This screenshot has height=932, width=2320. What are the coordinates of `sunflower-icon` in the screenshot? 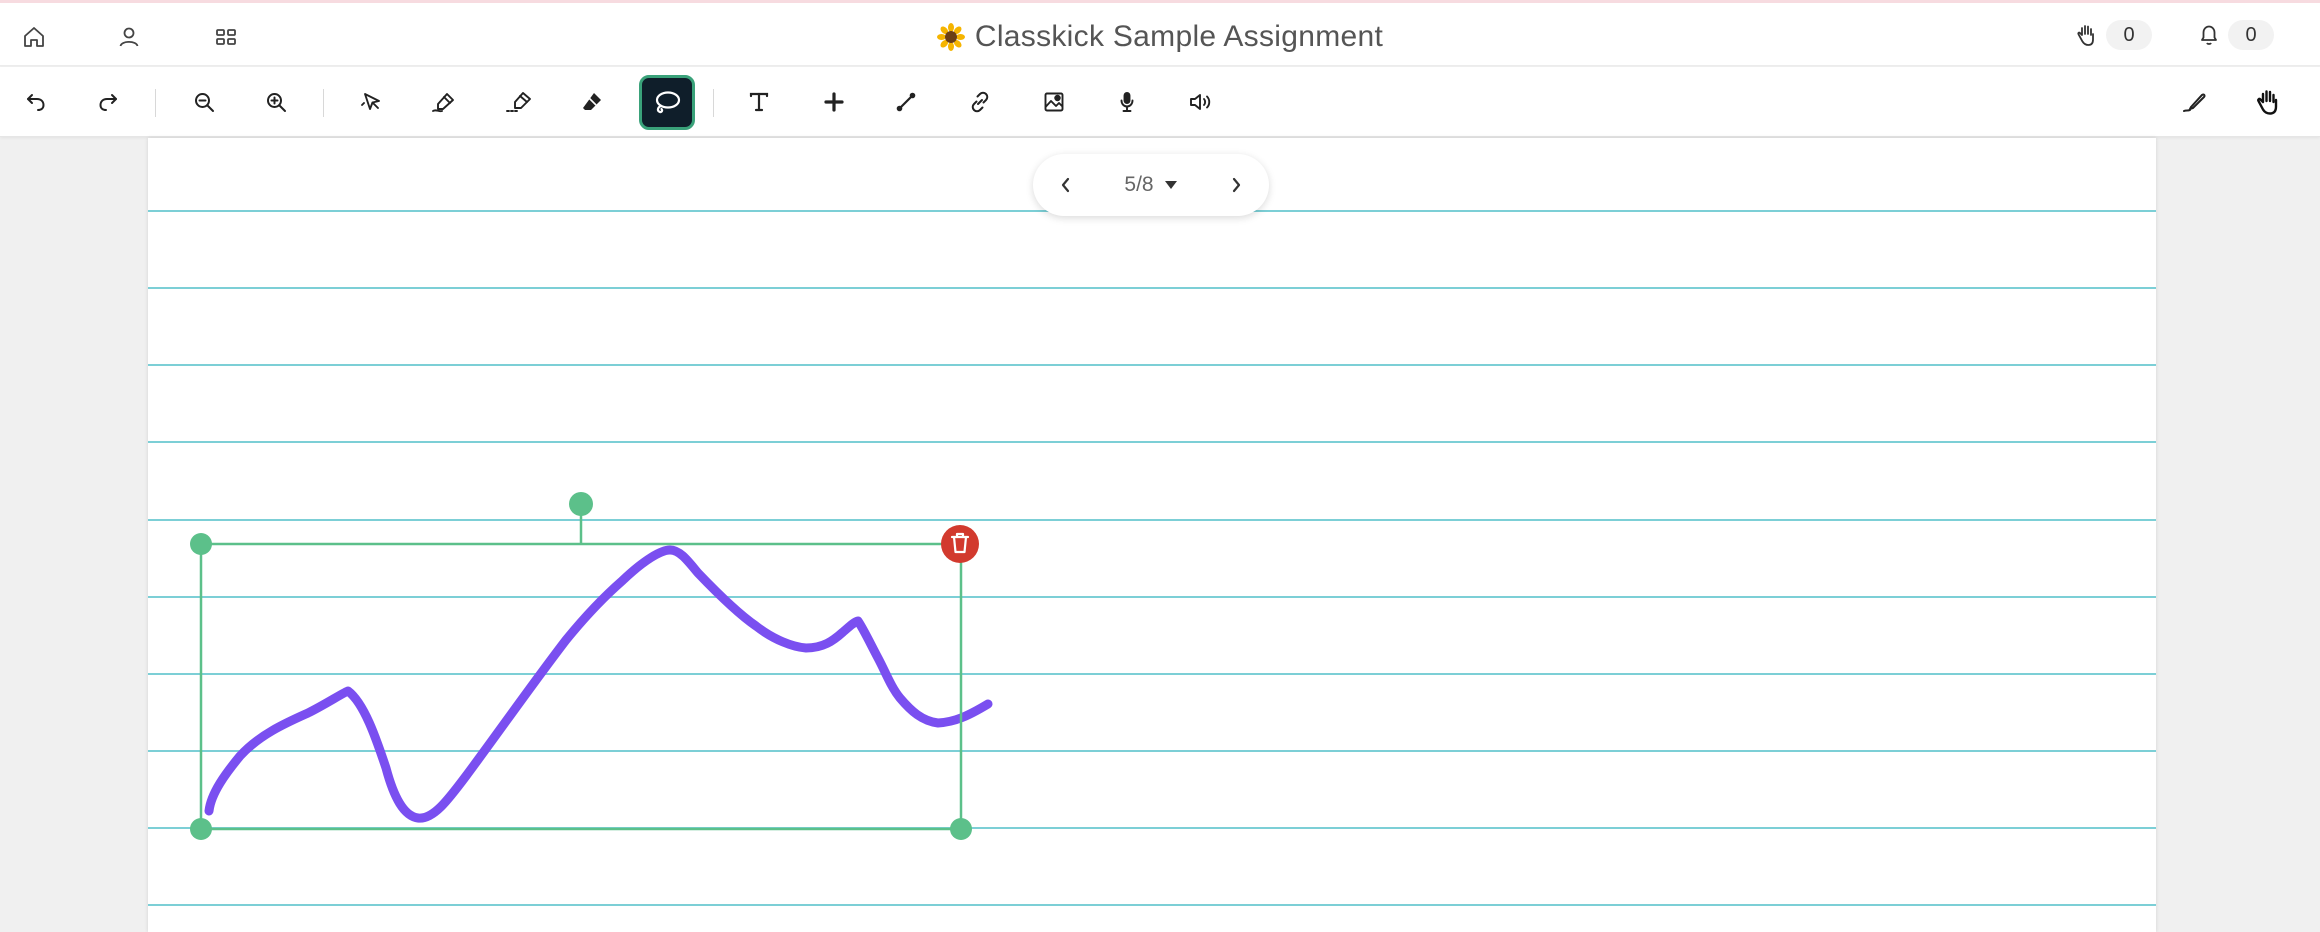 It's located at (950, 37).